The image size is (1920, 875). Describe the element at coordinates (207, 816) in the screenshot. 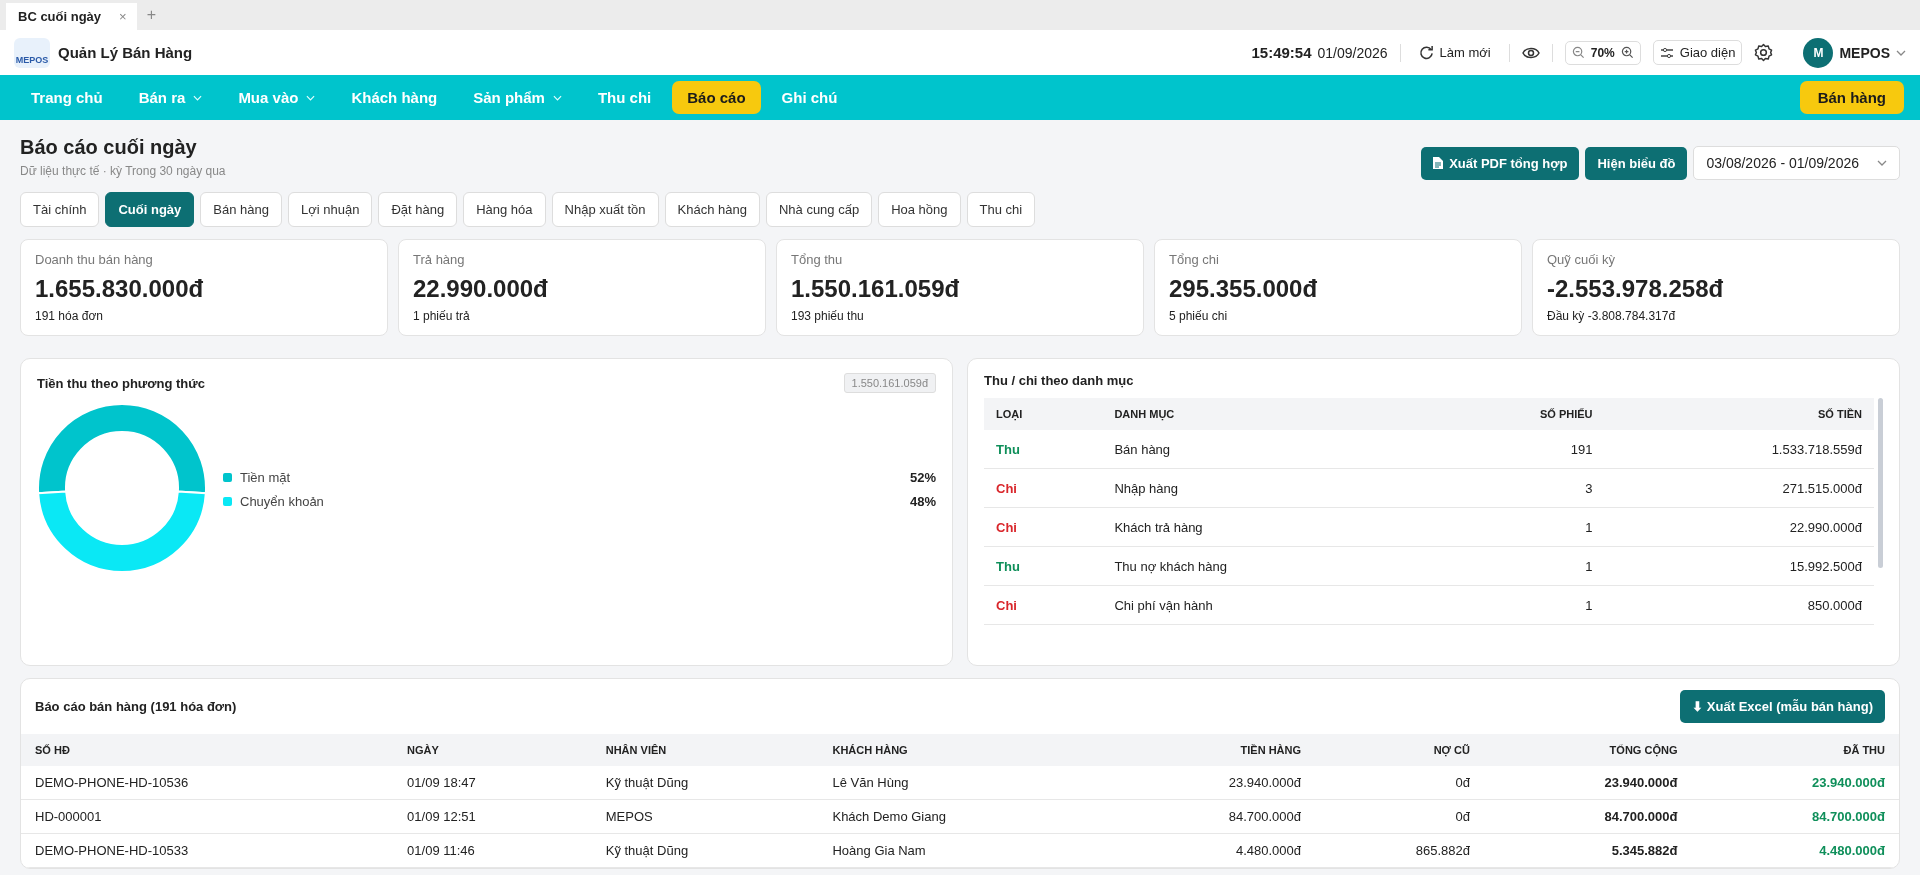

I see `table-cell: HD-000001` at that location.